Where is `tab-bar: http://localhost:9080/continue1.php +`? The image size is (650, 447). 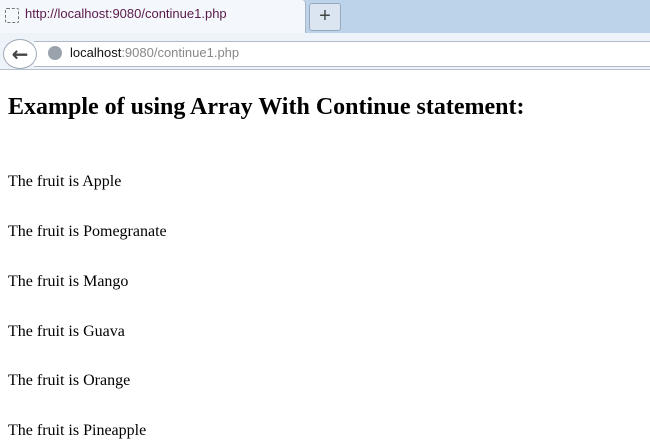
tab-bar: http://localhost:9080/continue1.php + is located at coordinates (325, 16).